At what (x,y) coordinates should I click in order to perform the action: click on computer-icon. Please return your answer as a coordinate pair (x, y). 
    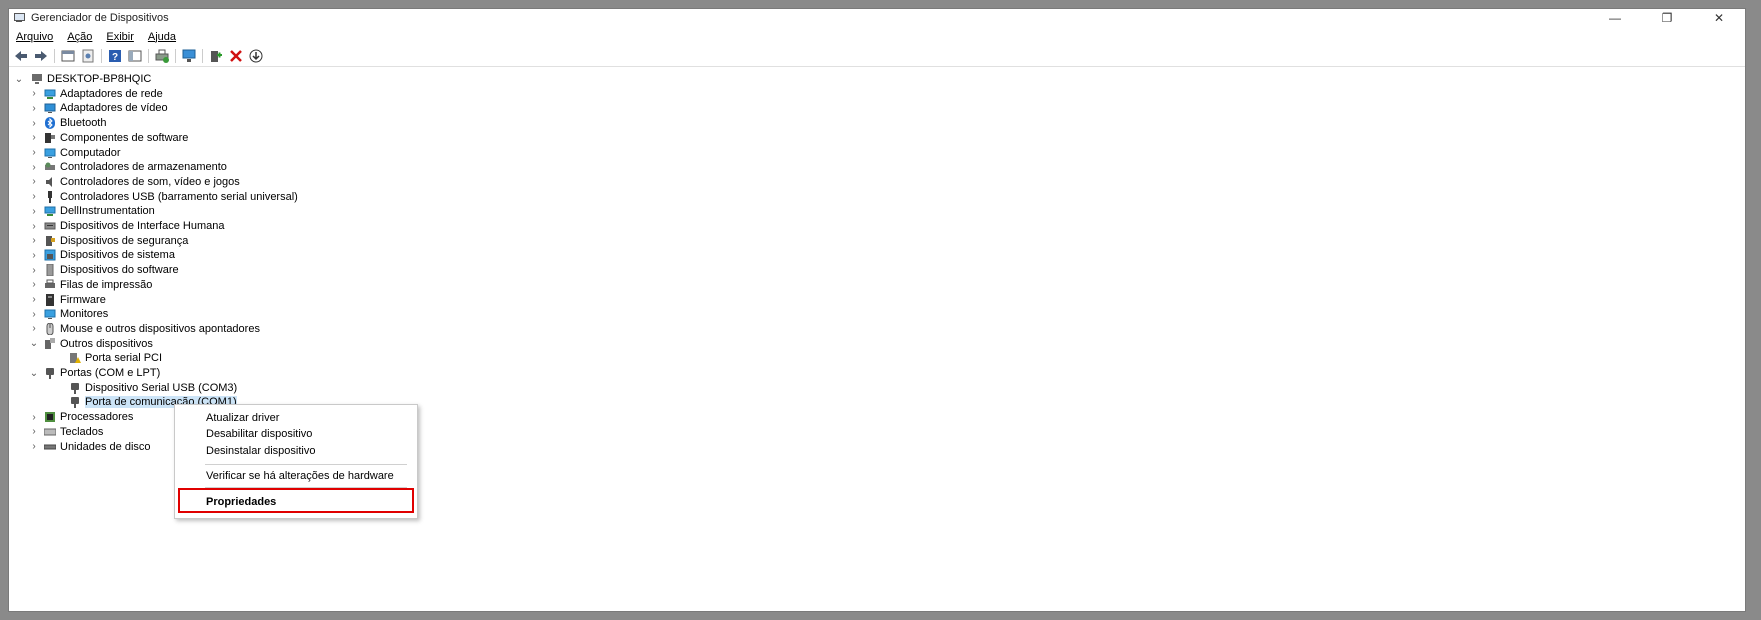
    Looking at the image, I should click on (50, 153).